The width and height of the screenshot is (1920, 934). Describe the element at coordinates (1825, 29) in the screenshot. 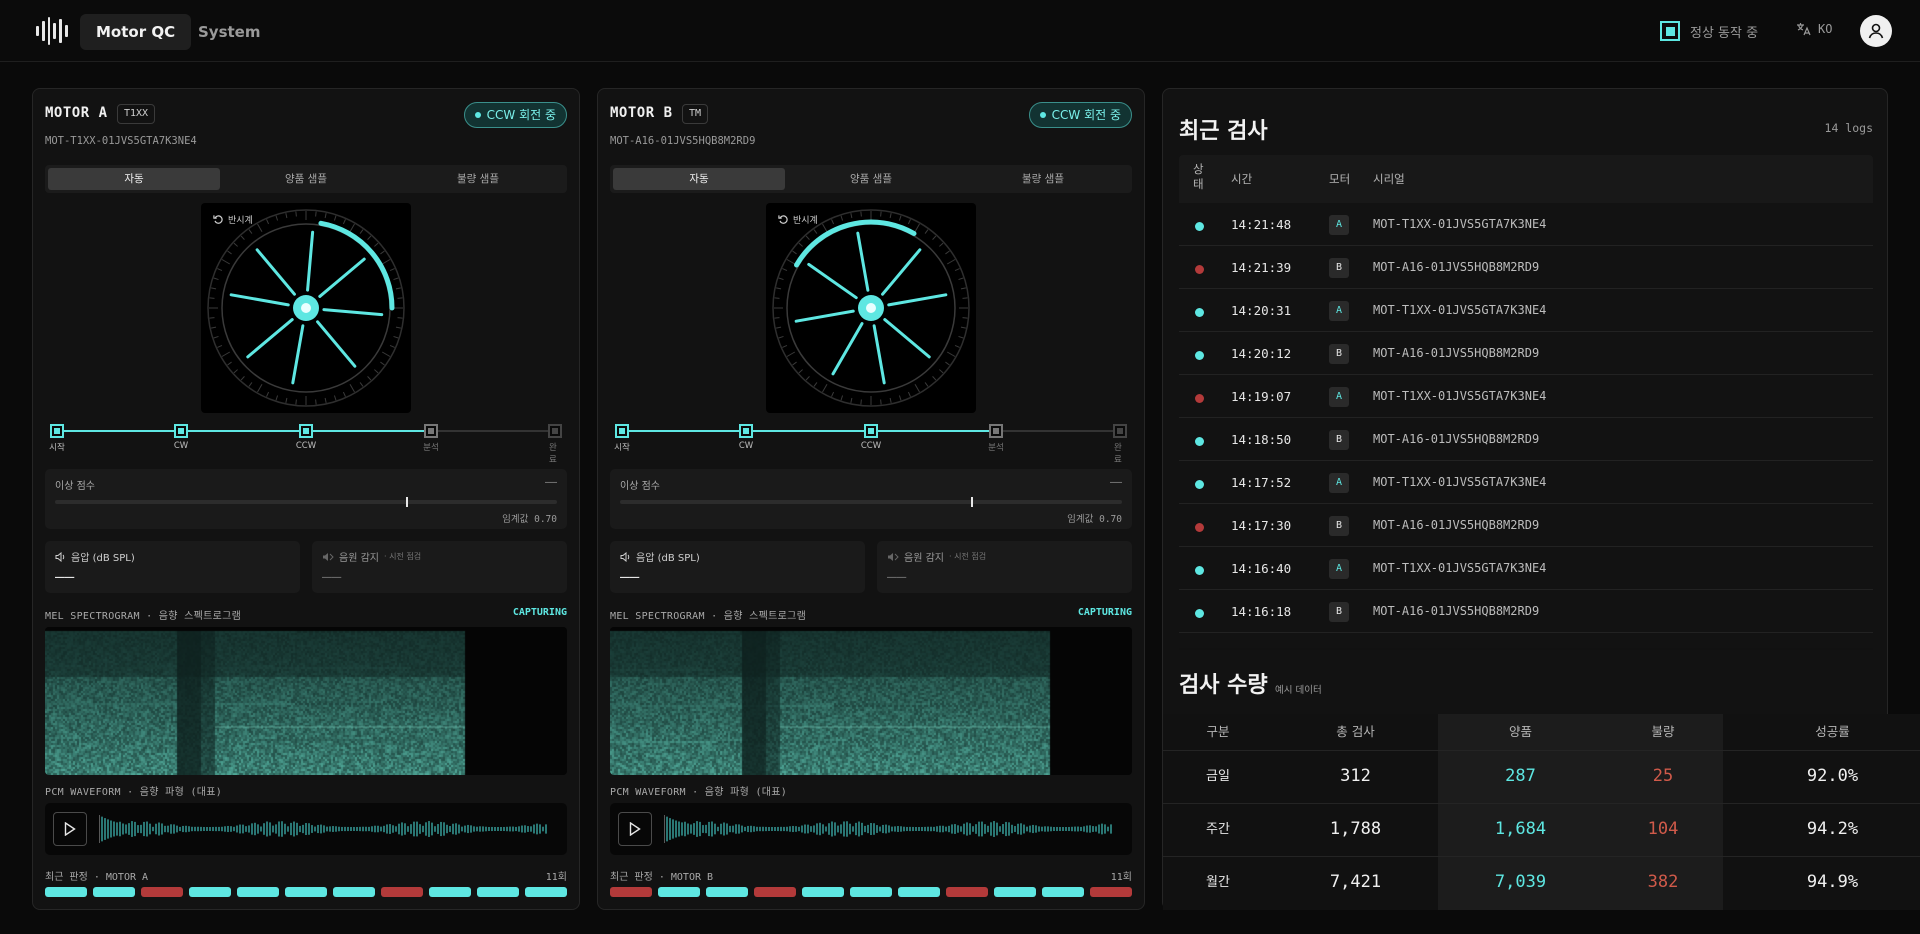

I see `language-code: KO` at that location.